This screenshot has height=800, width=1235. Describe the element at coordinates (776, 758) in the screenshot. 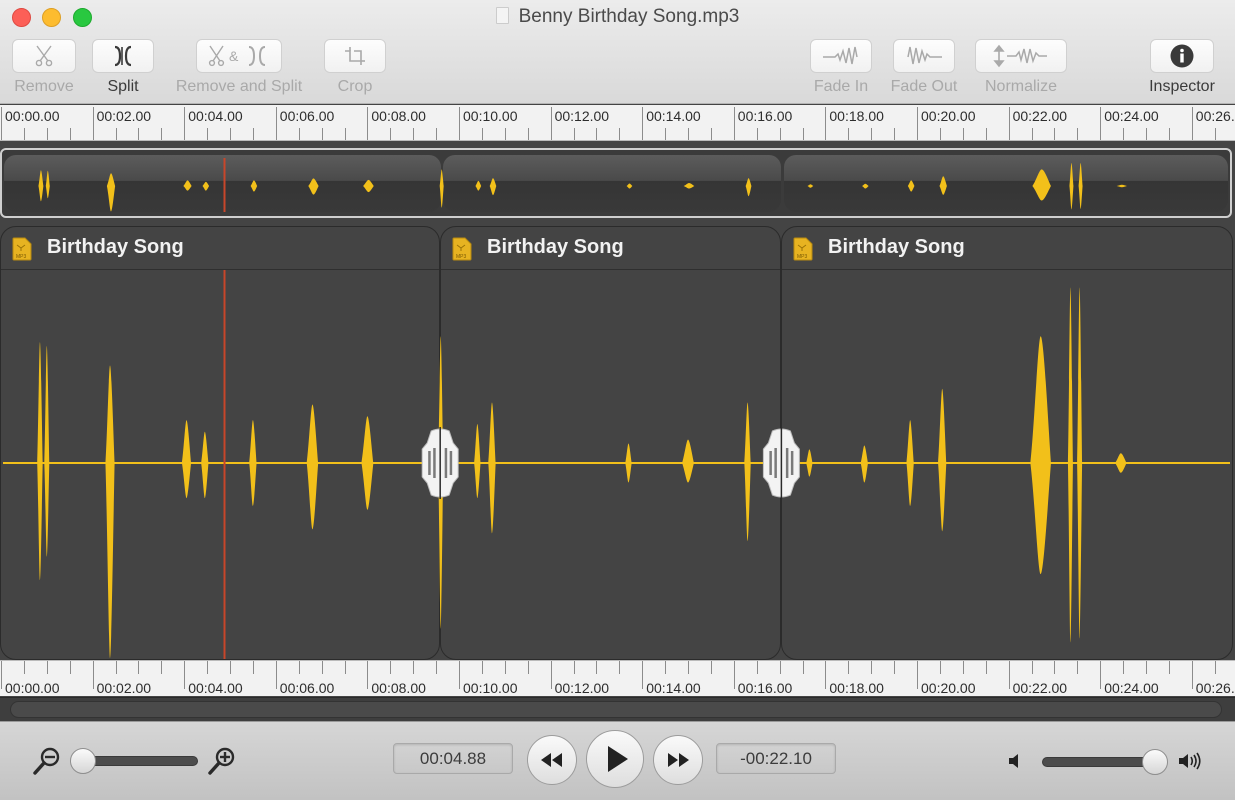

I see `remaining-time-display: -00:22.10` at that location.